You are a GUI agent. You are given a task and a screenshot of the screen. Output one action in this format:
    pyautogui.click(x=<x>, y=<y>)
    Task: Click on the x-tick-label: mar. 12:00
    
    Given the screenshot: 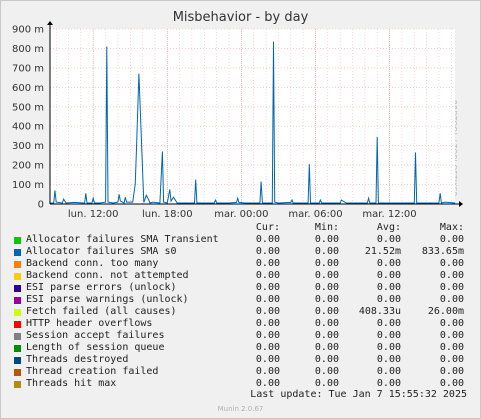 What is the action you would take?
    pyautogui.click(x=389, y=214)
    